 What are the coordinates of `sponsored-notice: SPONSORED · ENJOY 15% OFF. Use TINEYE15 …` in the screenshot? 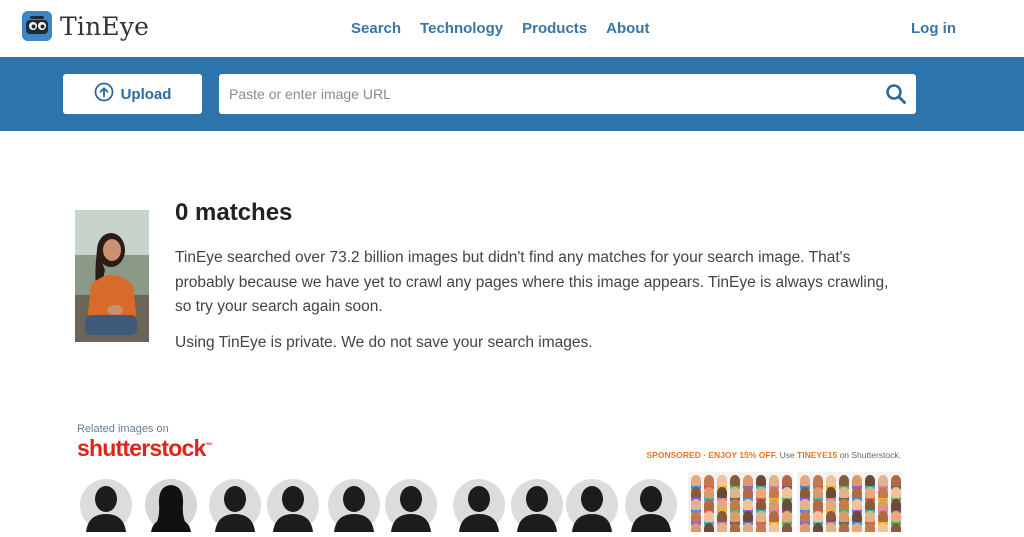 It's located at (774, 455).